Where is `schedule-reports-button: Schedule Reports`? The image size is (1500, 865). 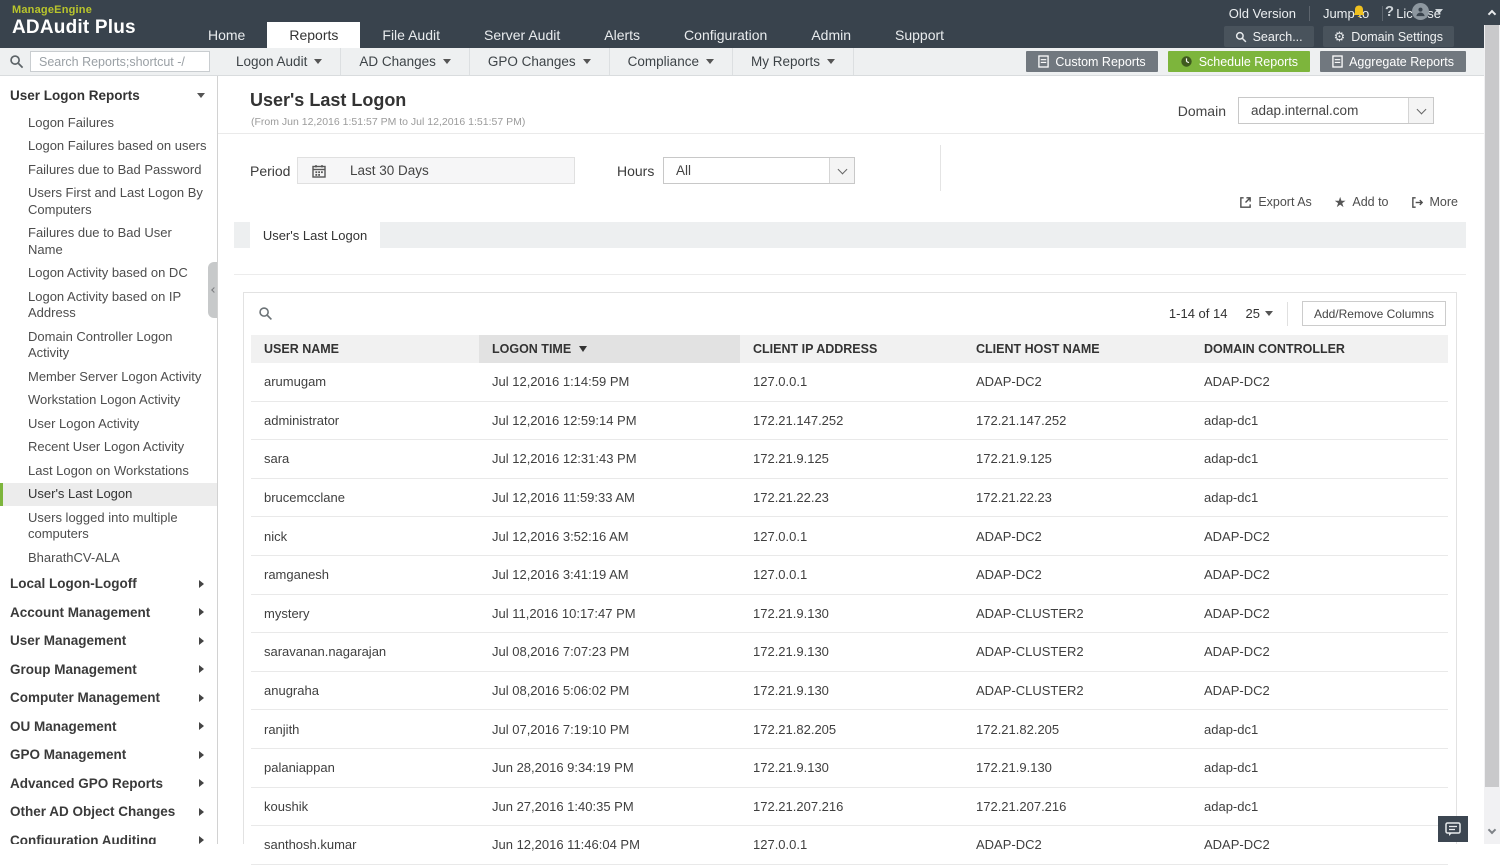 schedule-reports-button: Schedule Reports is located at coordinates (1239, 61).